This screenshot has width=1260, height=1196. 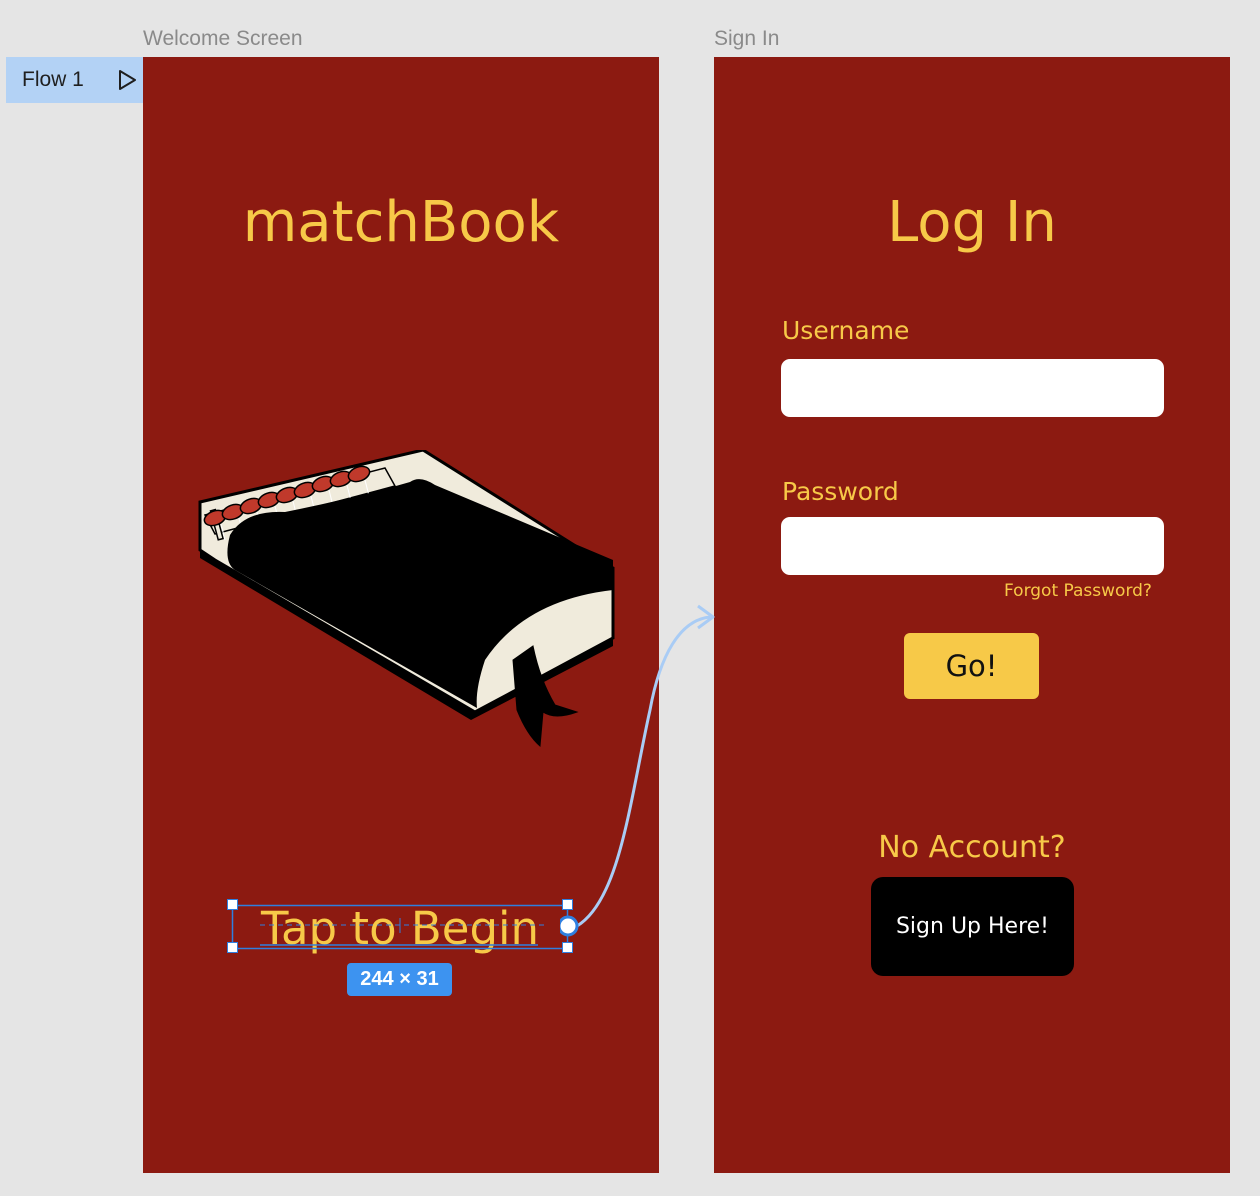 What do you see at coordinates (972, 388) in the screenshot?
I see `username-input` at bounding box center [972, 388].